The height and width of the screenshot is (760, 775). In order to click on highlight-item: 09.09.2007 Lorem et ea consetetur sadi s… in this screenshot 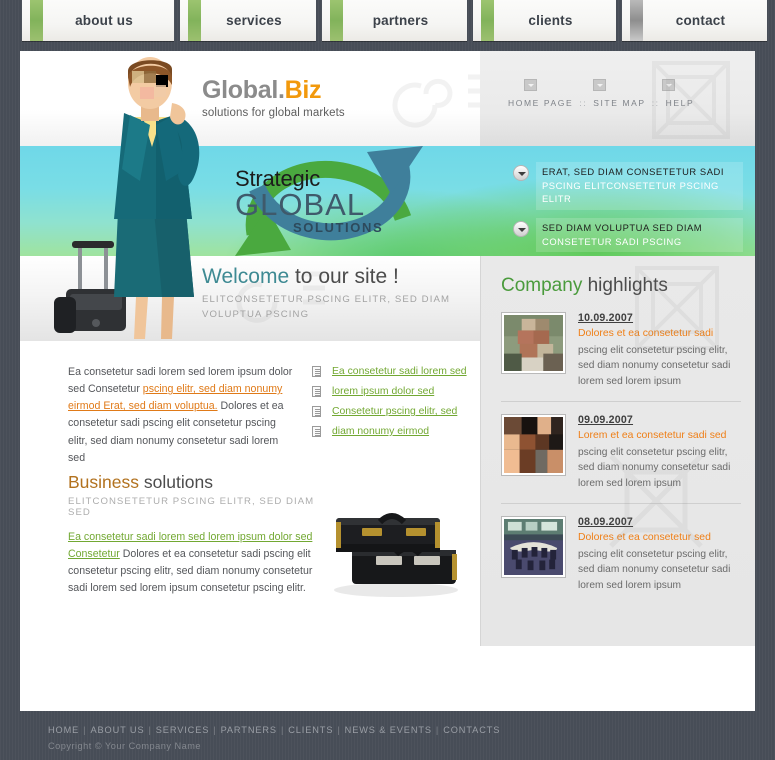, I will do `click(621, 459)`.